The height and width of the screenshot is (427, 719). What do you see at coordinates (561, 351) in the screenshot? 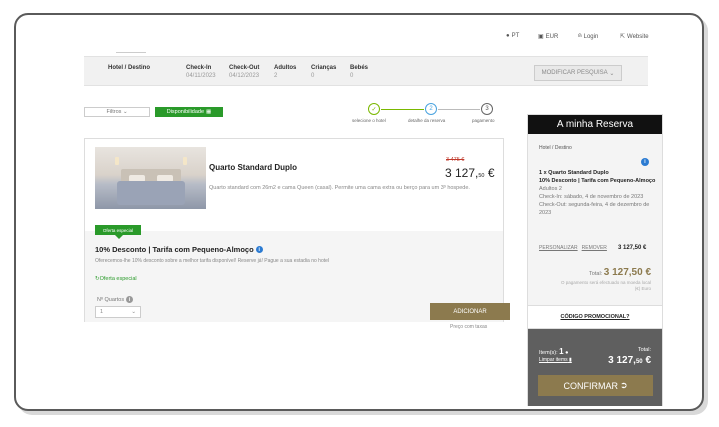
I see `items-count-value: 1` at bounding box center [561, 351].